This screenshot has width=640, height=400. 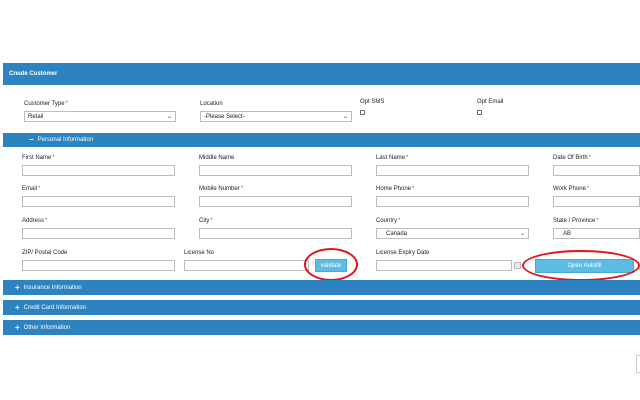 What do you see at coordinates (276, 116) in the screenshot?
I see `location-select: -Please Select- ⌄` at bounding box center [276, 116].